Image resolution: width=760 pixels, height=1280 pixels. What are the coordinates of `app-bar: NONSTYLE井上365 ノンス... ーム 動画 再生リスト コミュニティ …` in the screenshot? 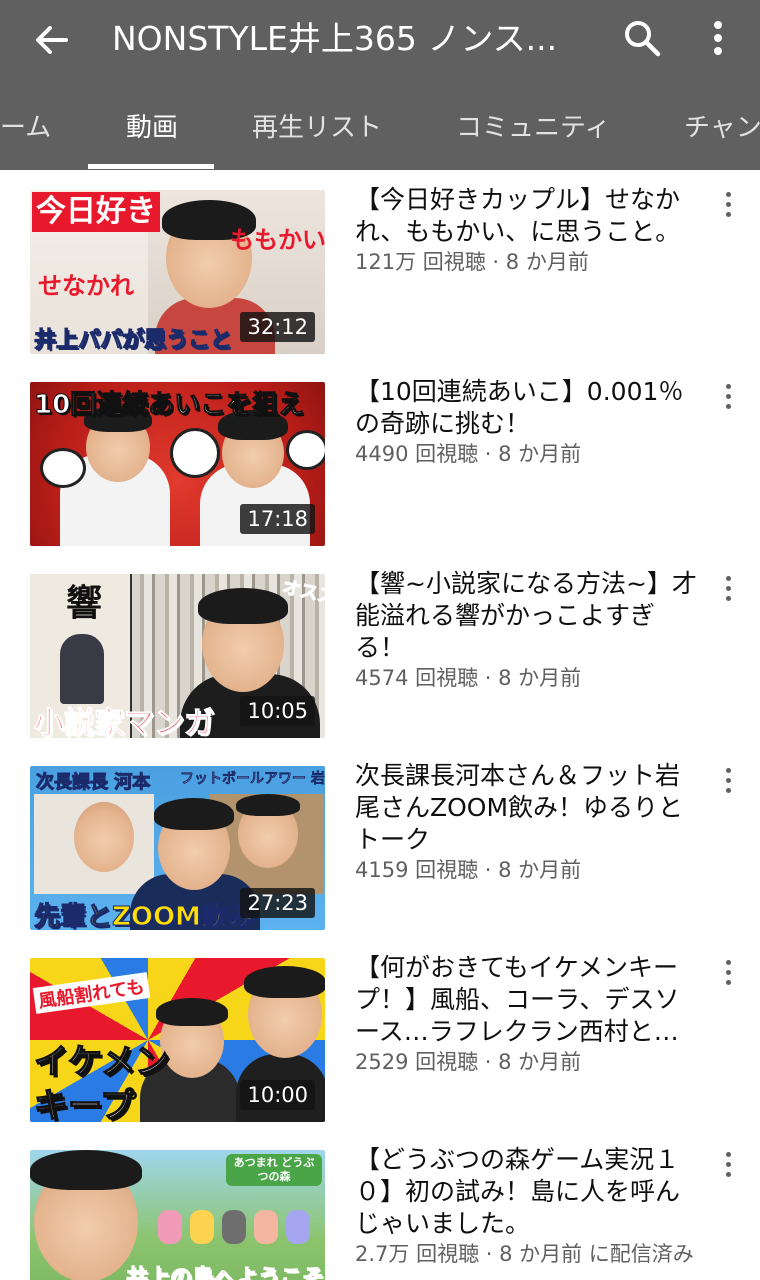 It's located at (380, 85).